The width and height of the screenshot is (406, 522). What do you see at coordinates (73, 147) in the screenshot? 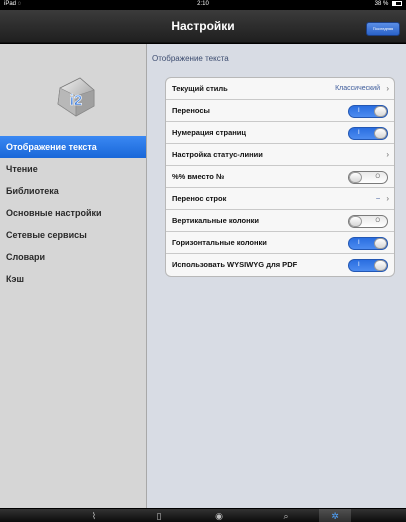
I see `sidebar-item: Отображение текста` at bounding box center [73, 147].